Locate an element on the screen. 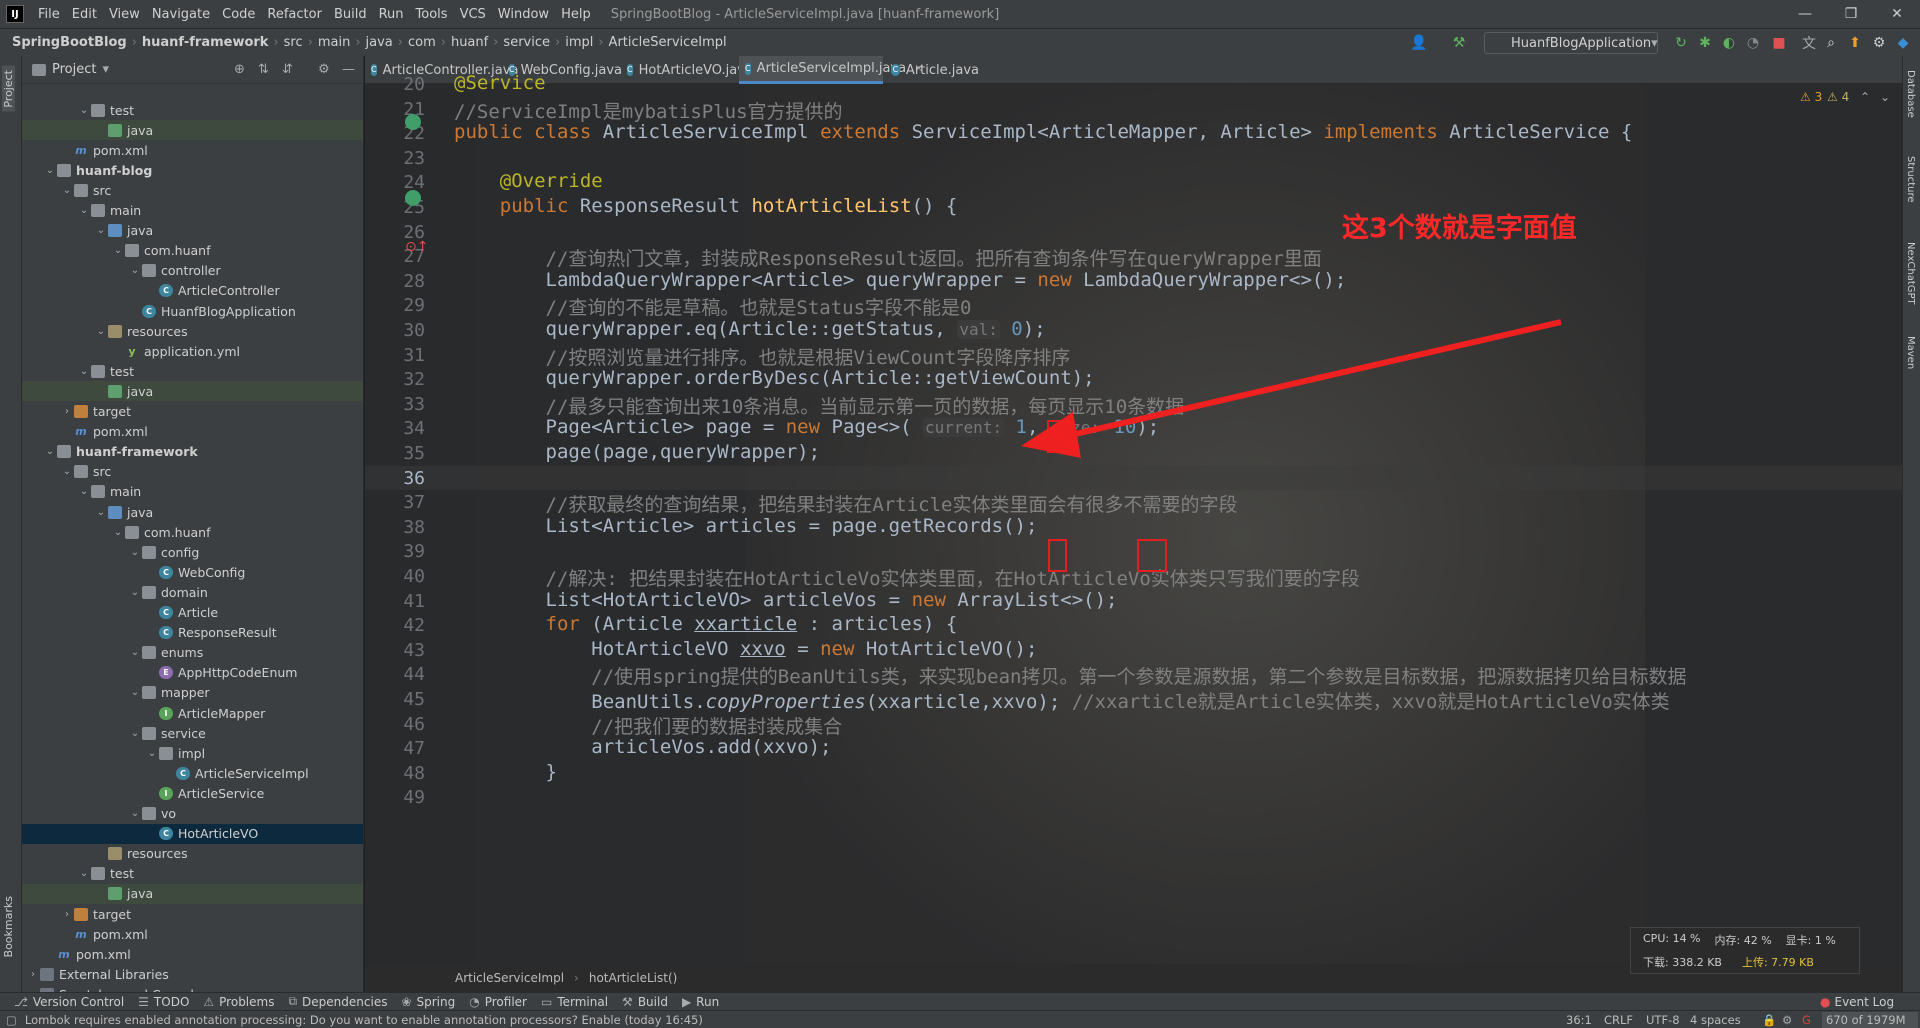 The width and height of the screenshot is (1920, 1028). breadcrumb-module: huanf-framework is located at coordinates (205, 42).